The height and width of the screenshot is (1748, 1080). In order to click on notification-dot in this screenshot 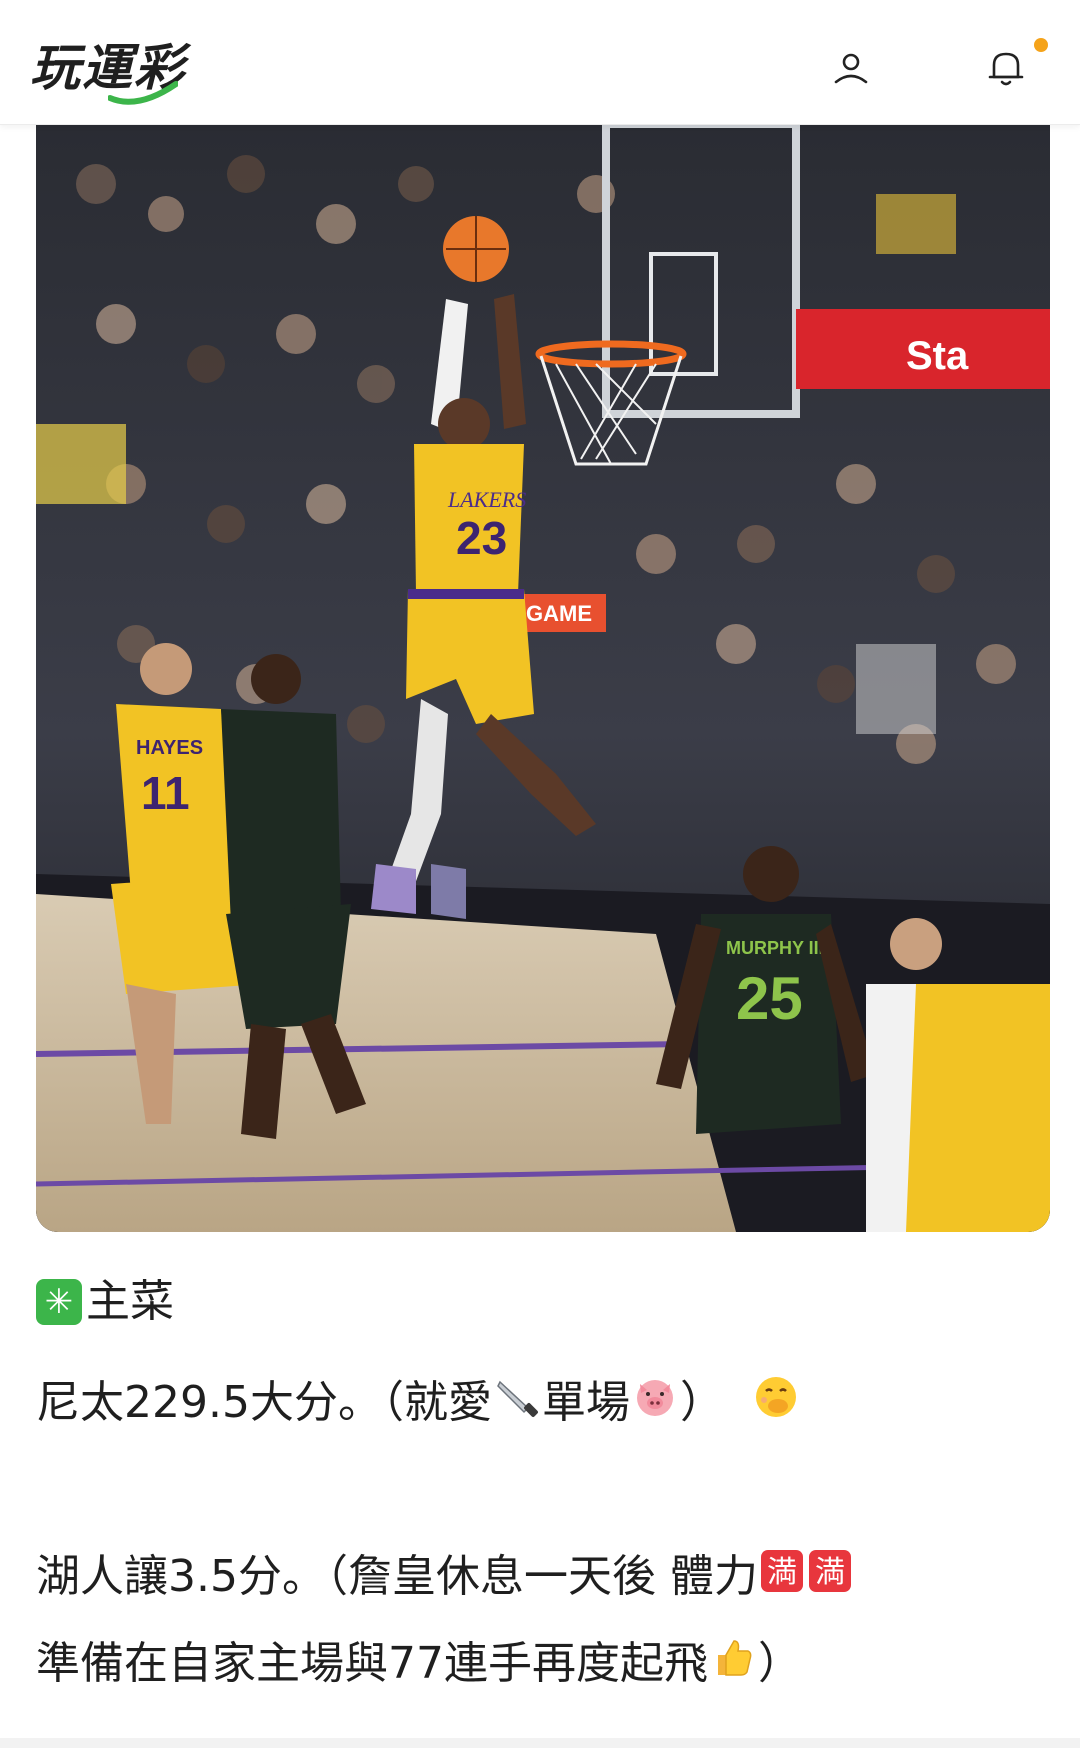, I will do `click(1041, 45)`.